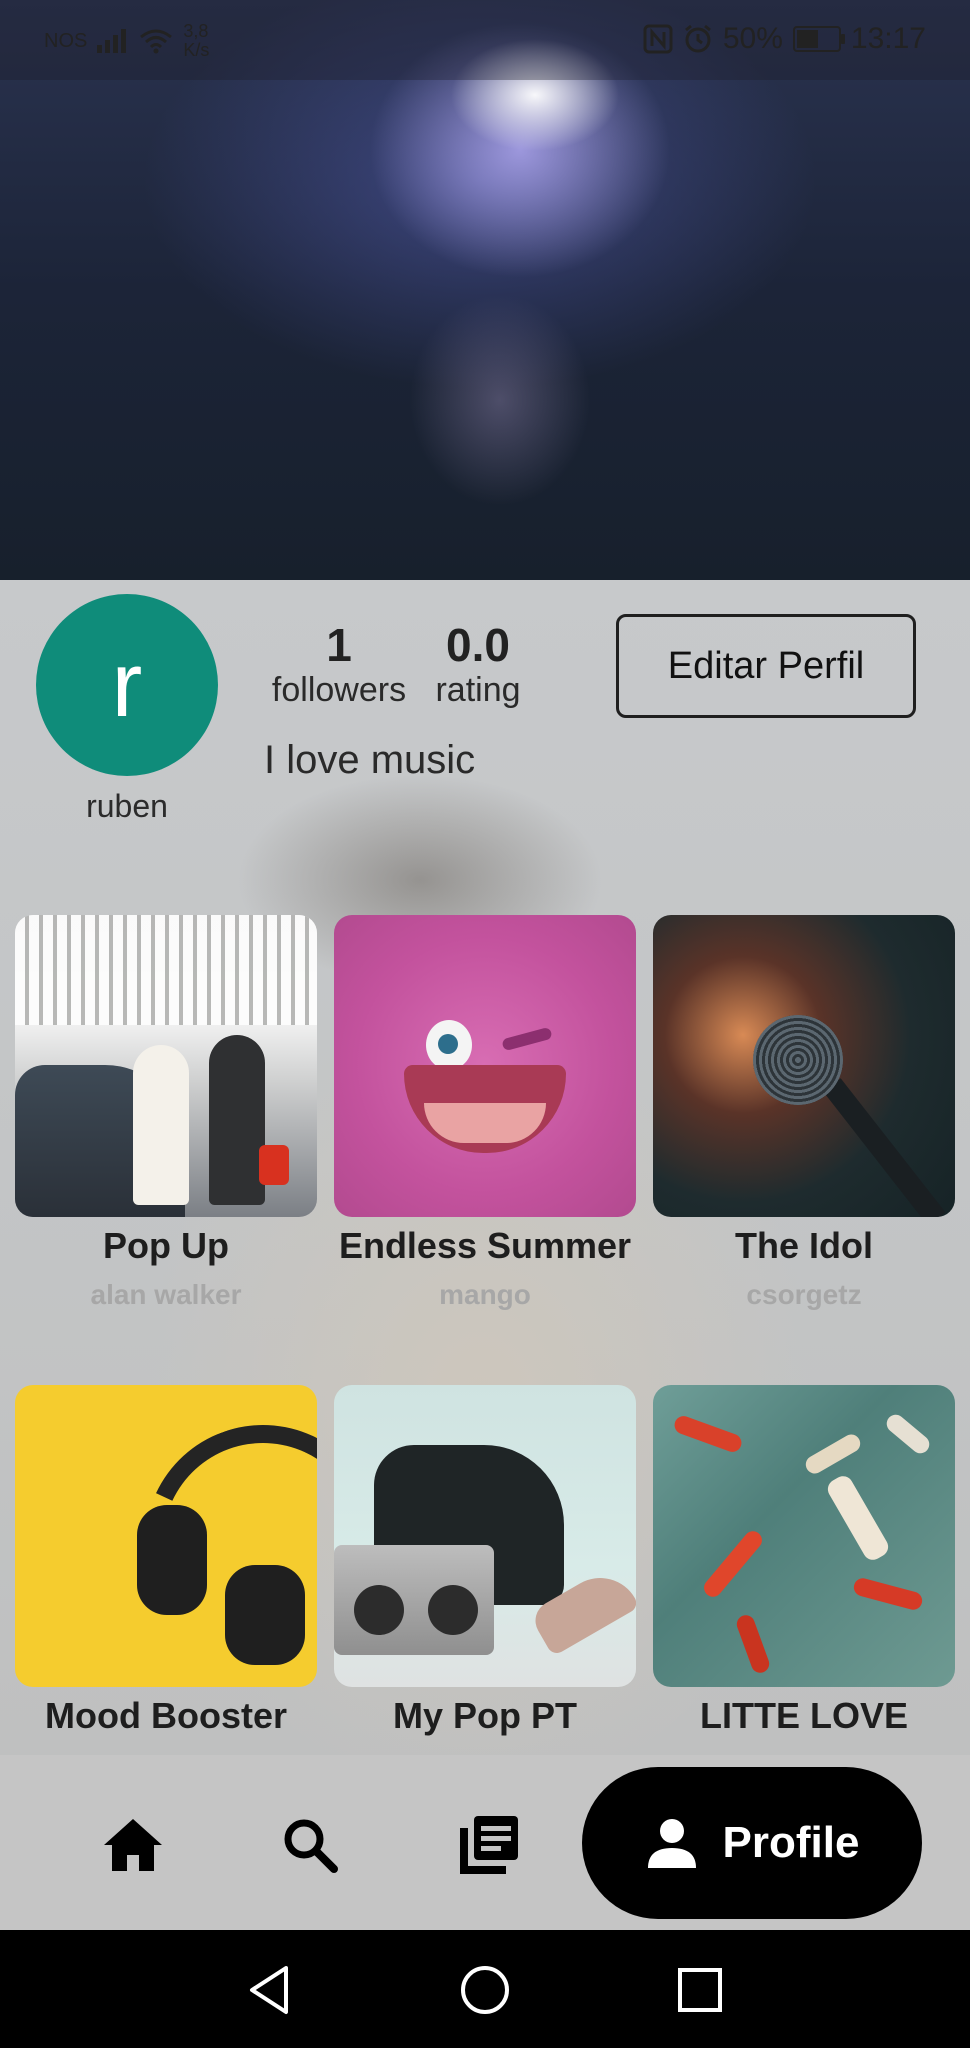 This screenshot has height=2048, width=970. Describe the element at coordinates (370, 760) in the screenshot. I see `profile-bio: I love music` at that location.